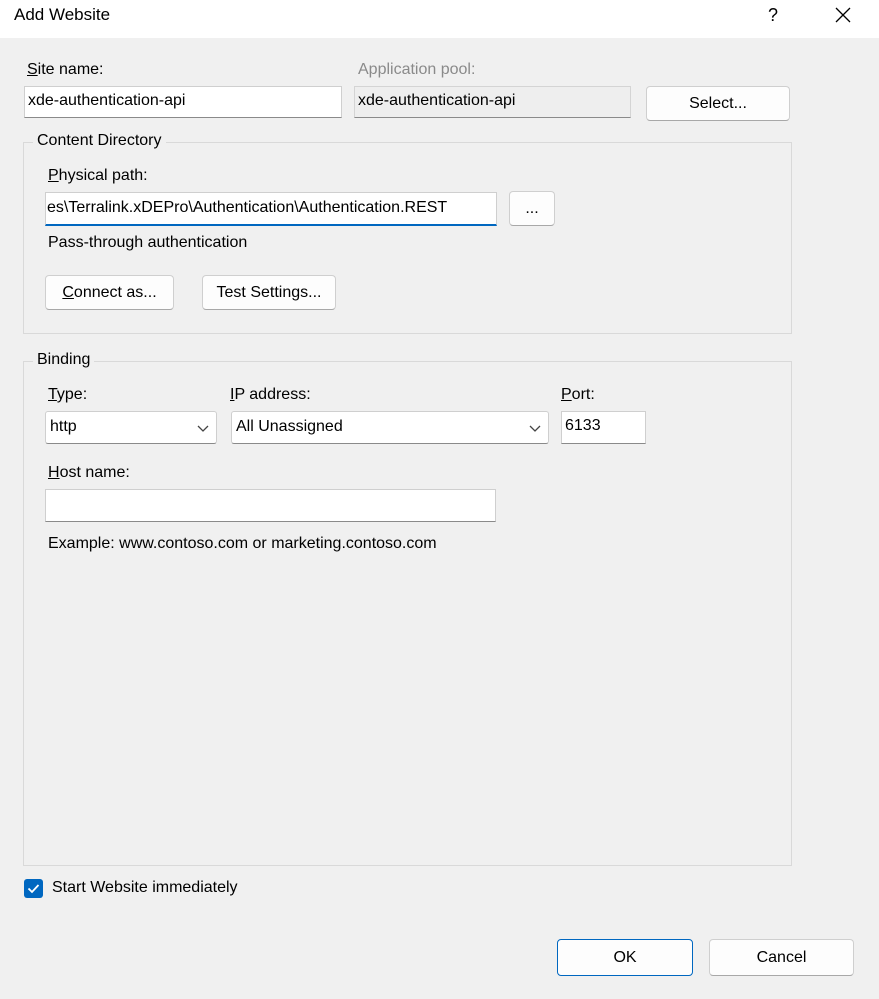  Describe the element at coordinates (270, 394) in the screenshot. I see `ip-address-label: IP address:` at that location.